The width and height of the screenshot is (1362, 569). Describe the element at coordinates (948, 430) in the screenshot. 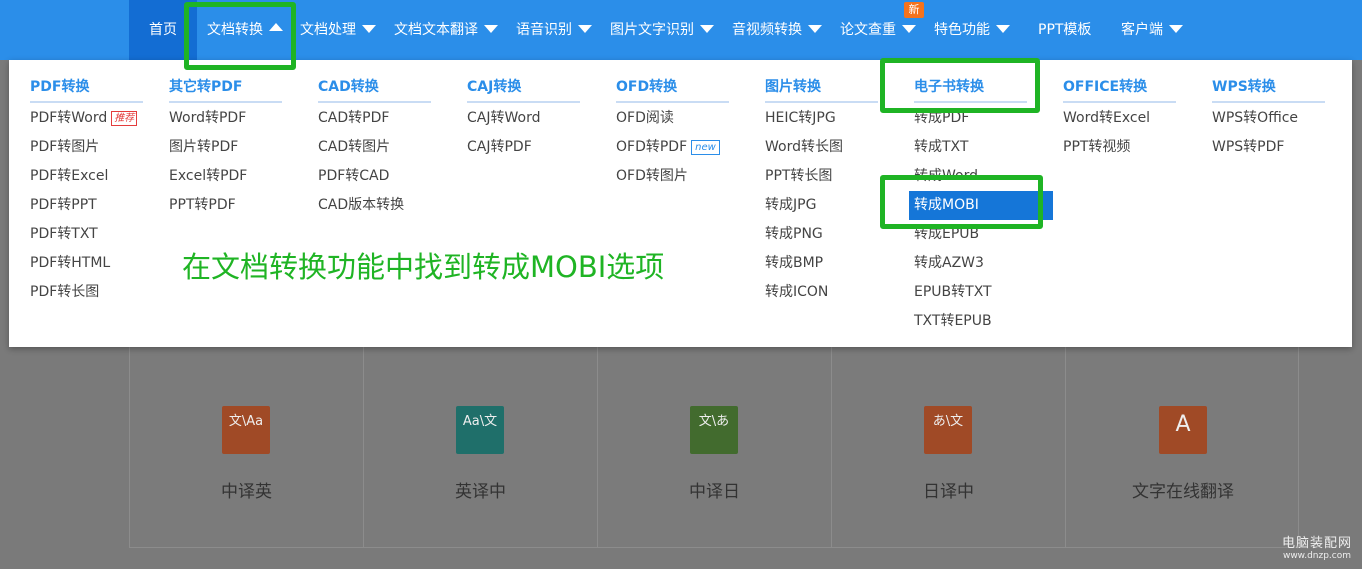

I see `ja-zh-icon: あ\文` at that location.